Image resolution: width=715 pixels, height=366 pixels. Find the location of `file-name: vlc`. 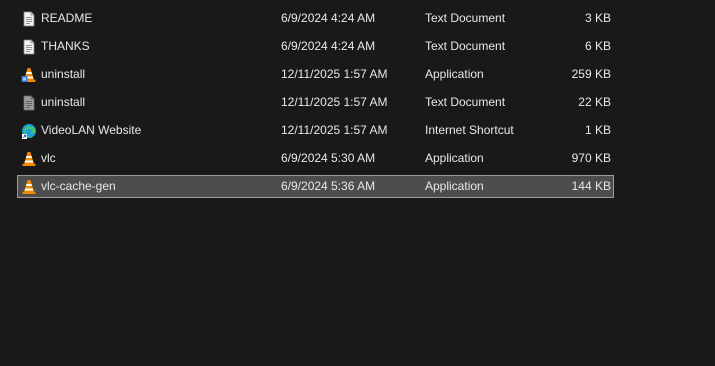

file-name: vlc is located at coordinates (48, 158).